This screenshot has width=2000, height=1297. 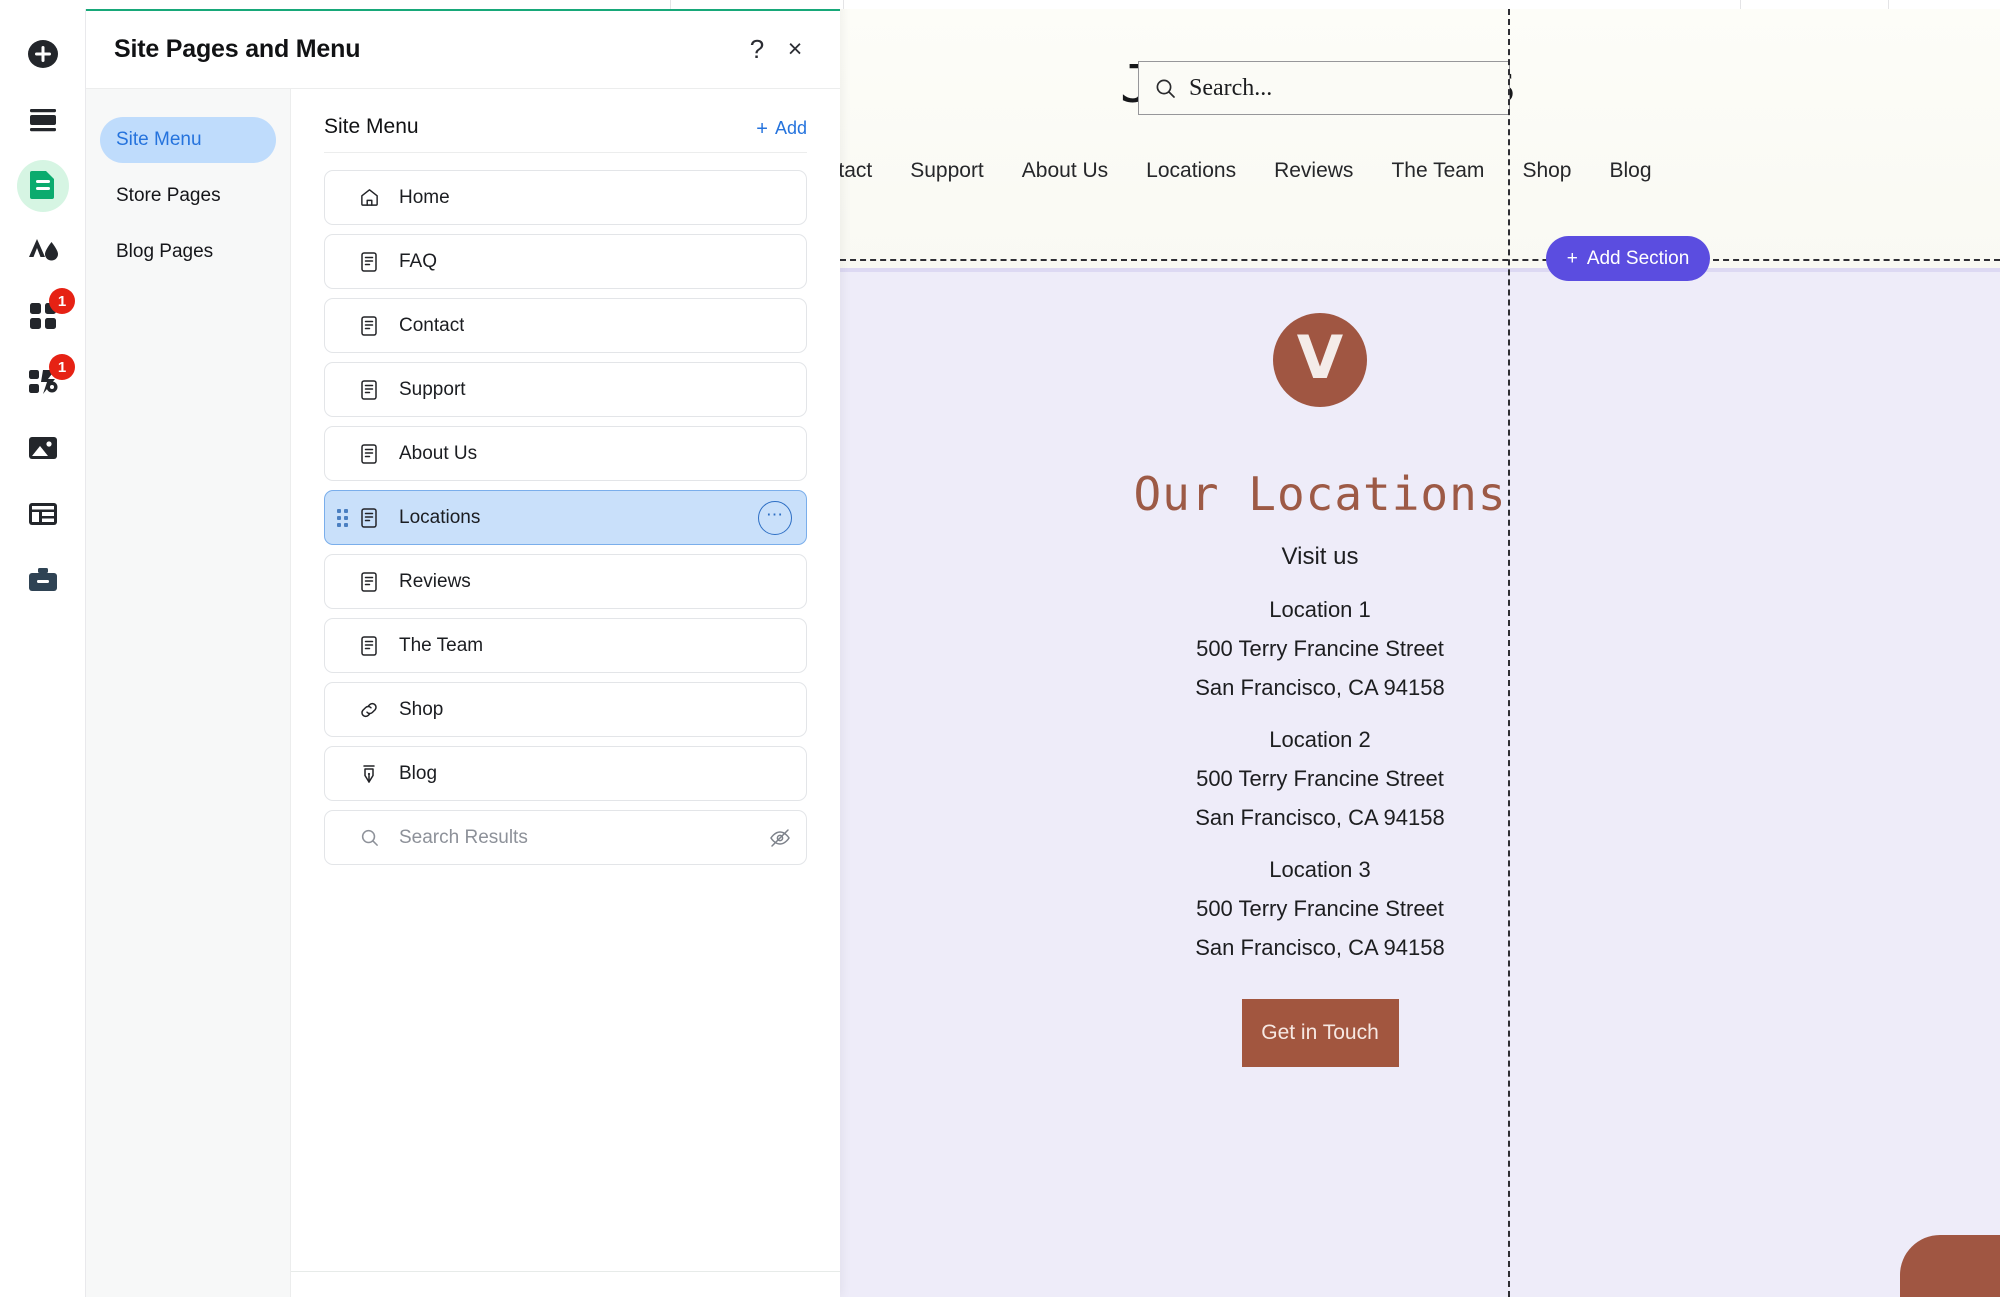 What do you see at coordinates (1950, 1266) in the screenshot?
I see `chat-widget-corner` at bounding box center [1950, 1266].